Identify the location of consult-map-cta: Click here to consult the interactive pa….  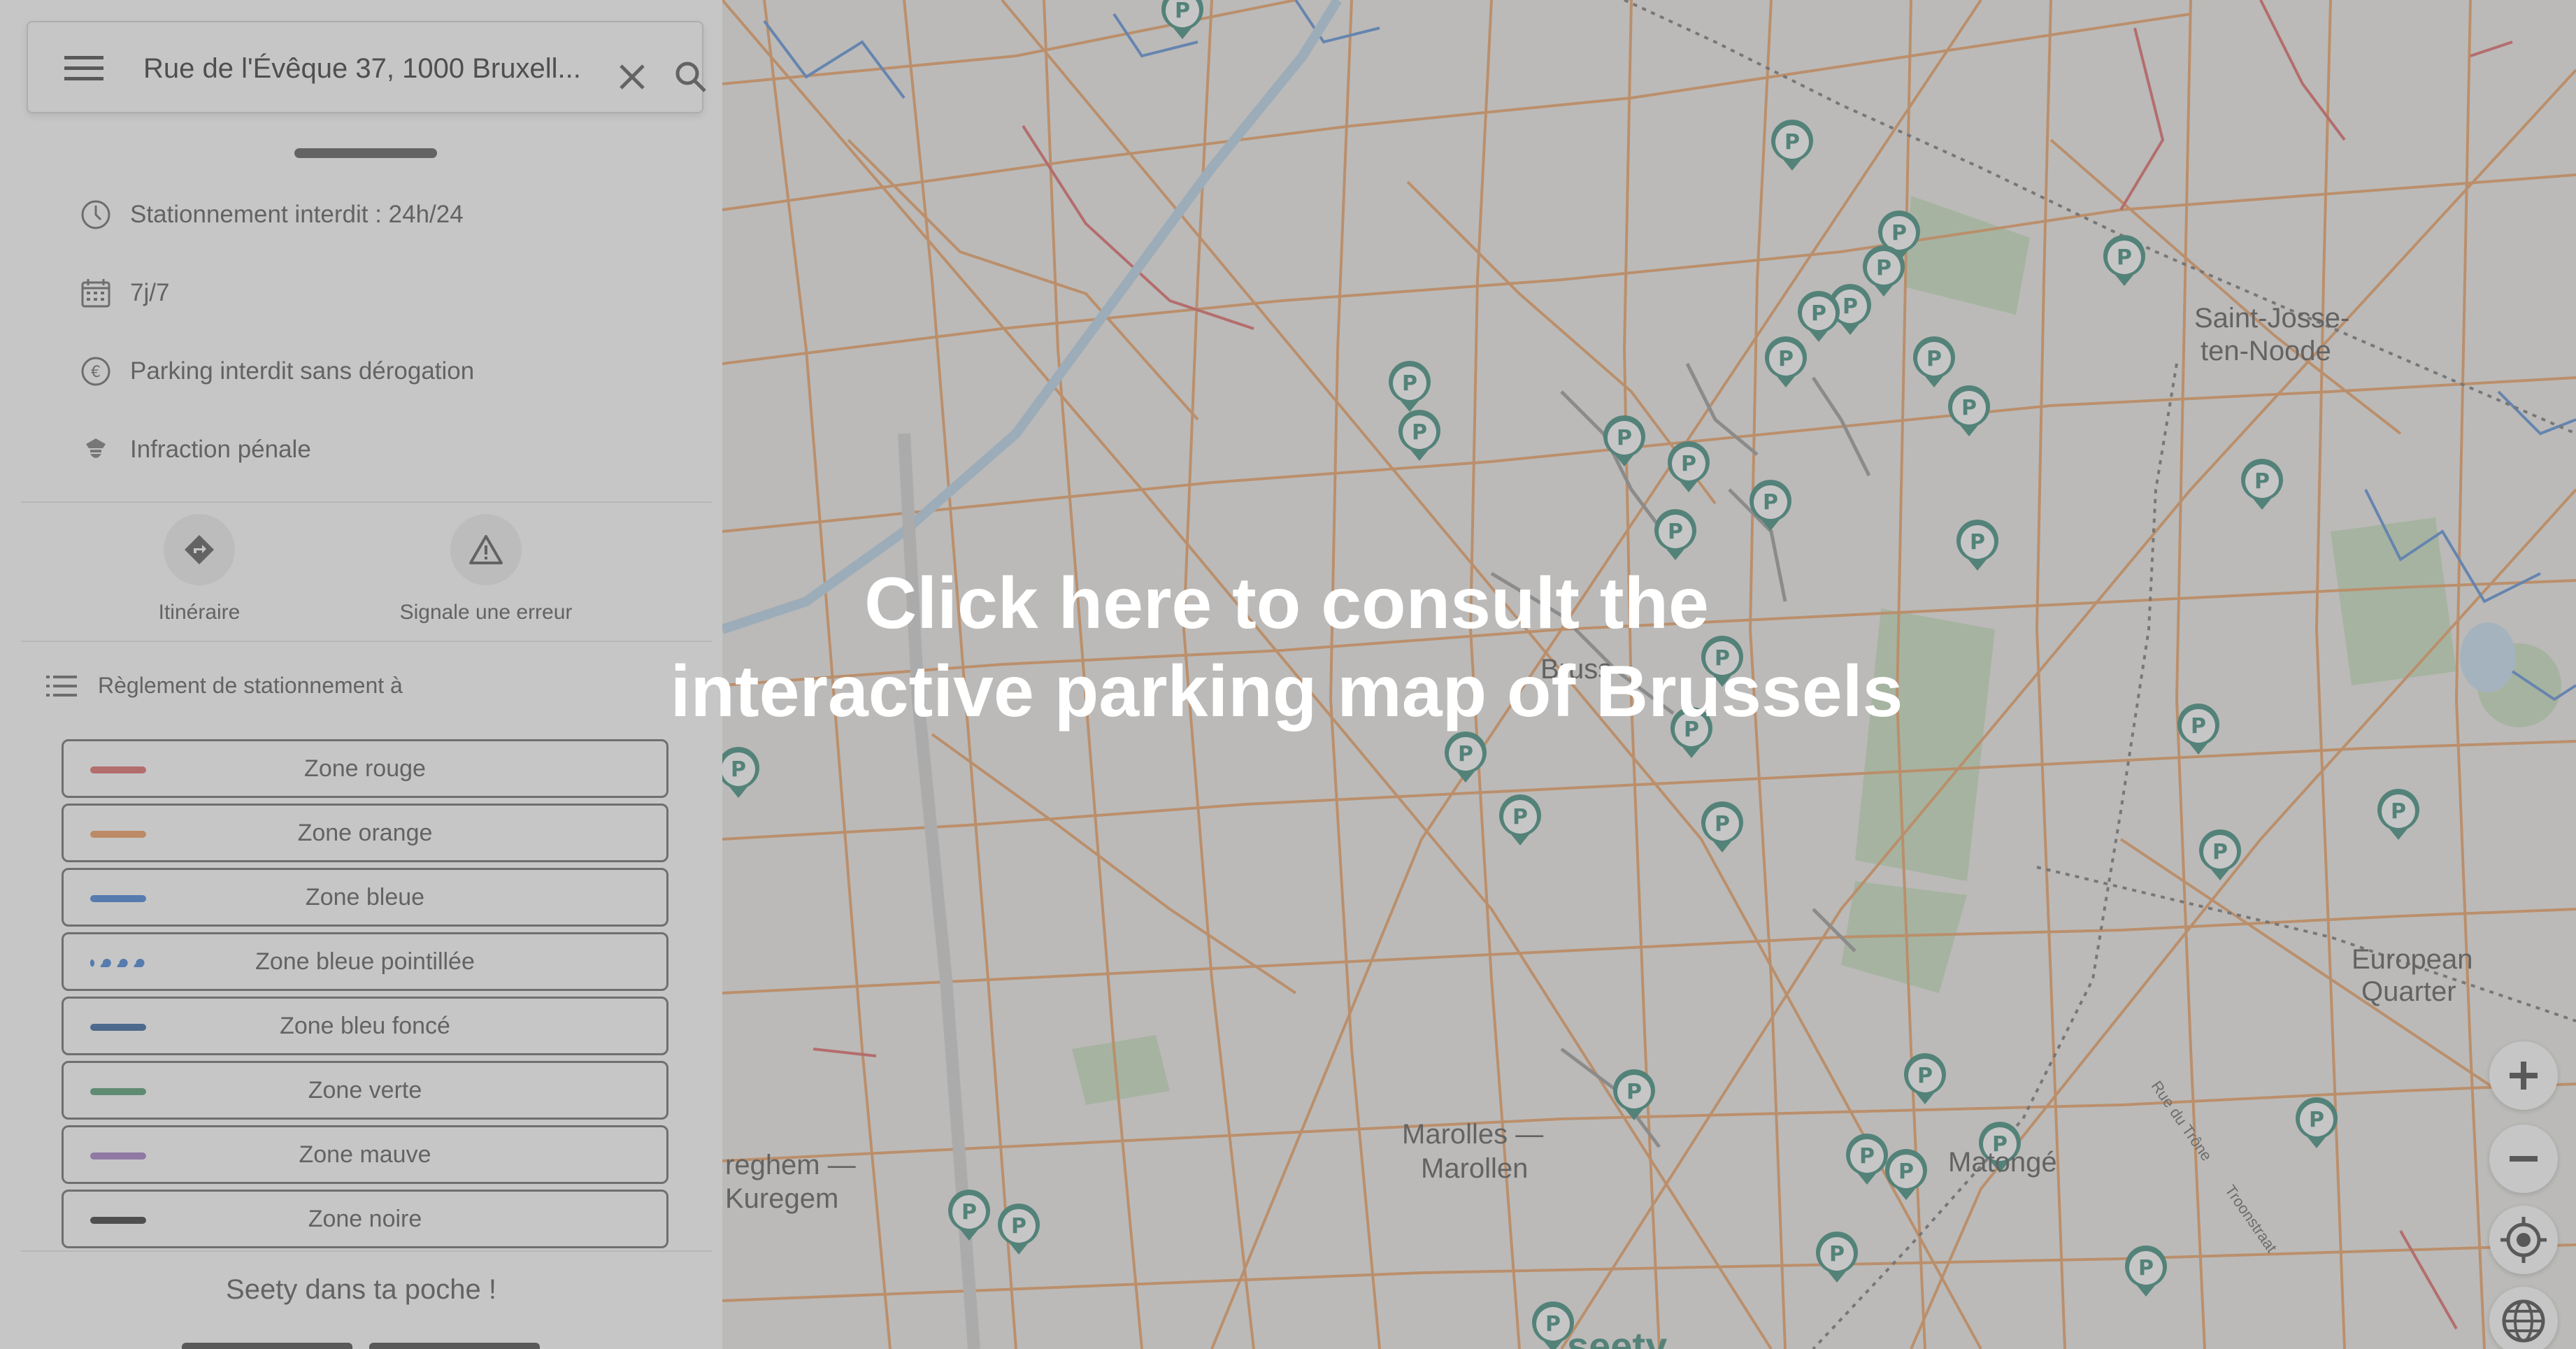
(1286, 648).